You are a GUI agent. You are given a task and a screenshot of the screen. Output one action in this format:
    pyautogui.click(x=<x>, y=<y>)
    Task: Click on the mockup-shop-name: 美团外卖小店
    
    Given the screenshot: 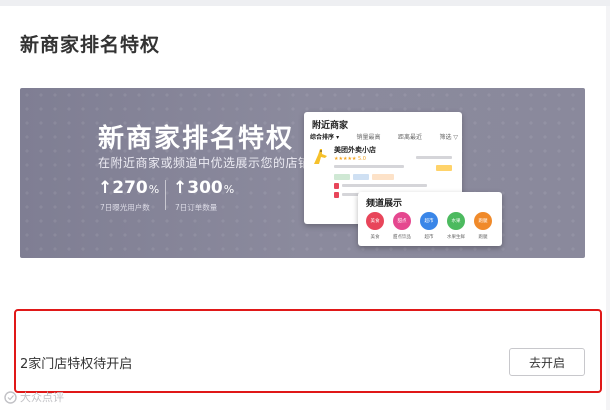 What is the action you would take?
    pyautogui.click(x=355, y=150)
    